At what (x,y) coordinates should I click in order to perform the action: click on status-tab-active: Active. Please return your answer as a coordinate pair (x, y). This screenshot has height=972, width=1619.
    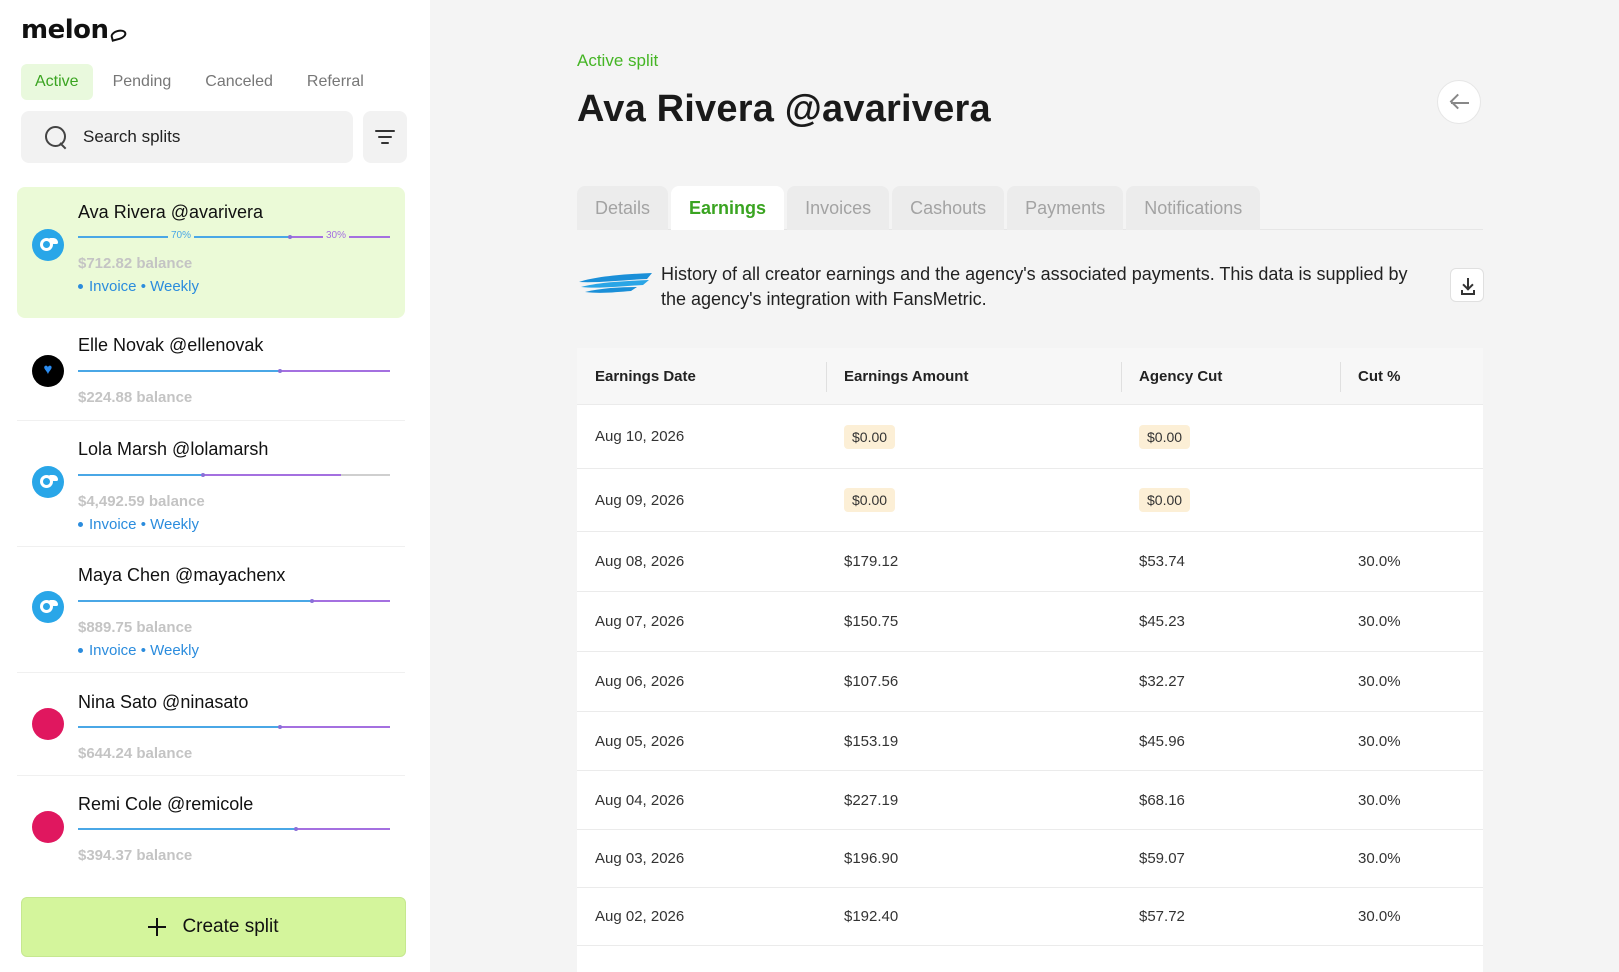
    Looking at the image, I should click on (57, 82).